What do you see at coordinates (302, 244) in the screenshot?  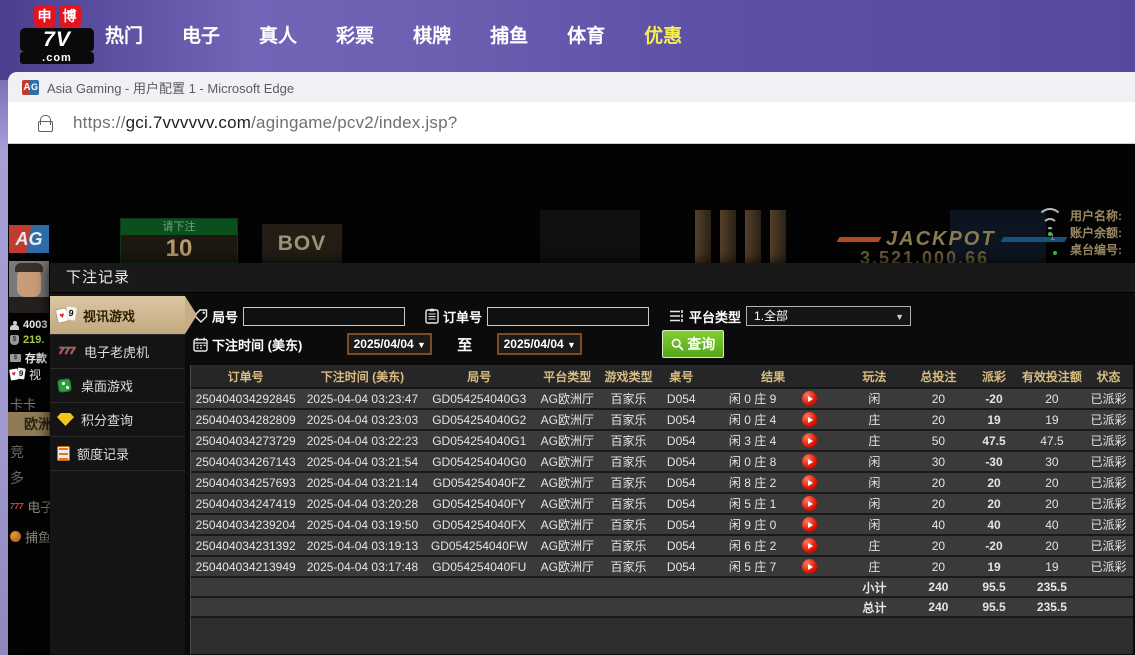 I see `bov-sign: BOV` at bounding box center [302, 244].